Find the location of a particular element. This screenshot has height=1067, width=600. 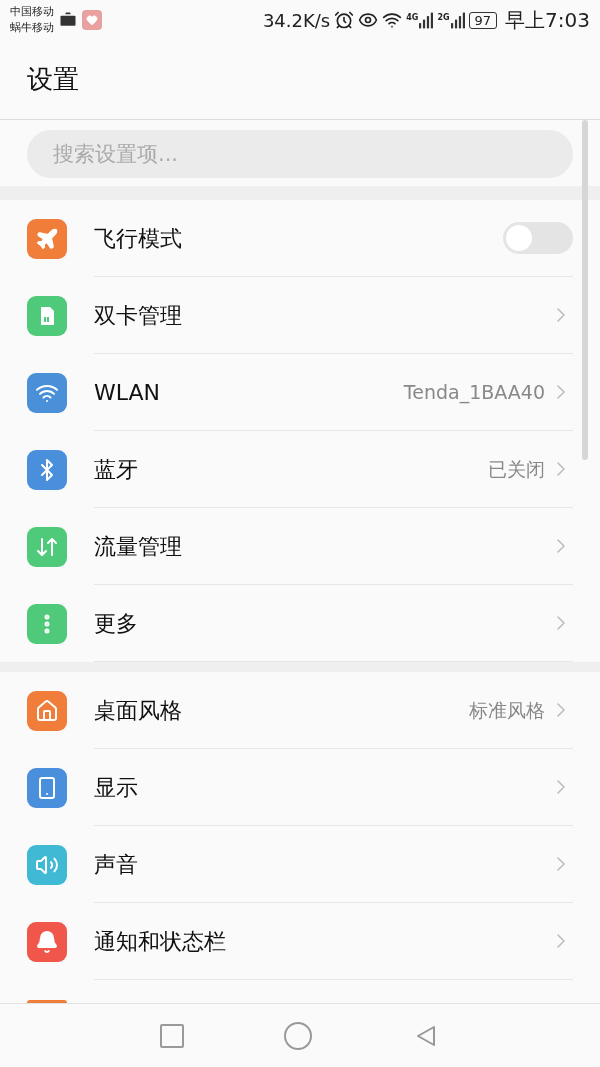

wifi-icon is located at coordinates (392, 20).